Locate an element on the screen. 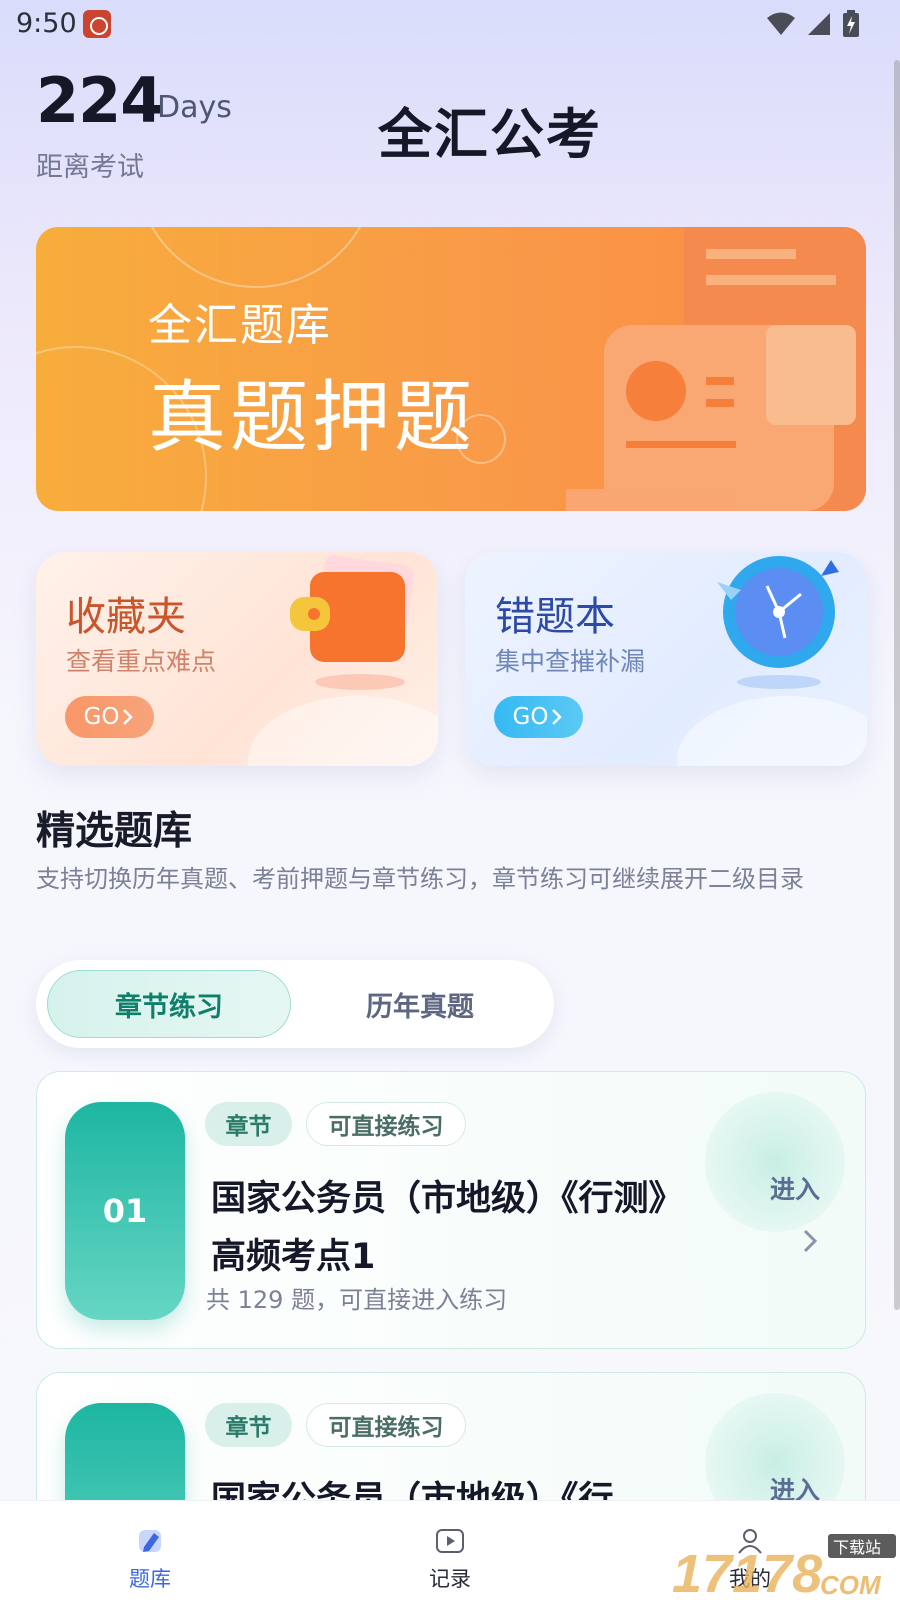 The width and height of the screenshot is (900, 1600). svg-text: 下载站 is located at coordinates (857, 1547).